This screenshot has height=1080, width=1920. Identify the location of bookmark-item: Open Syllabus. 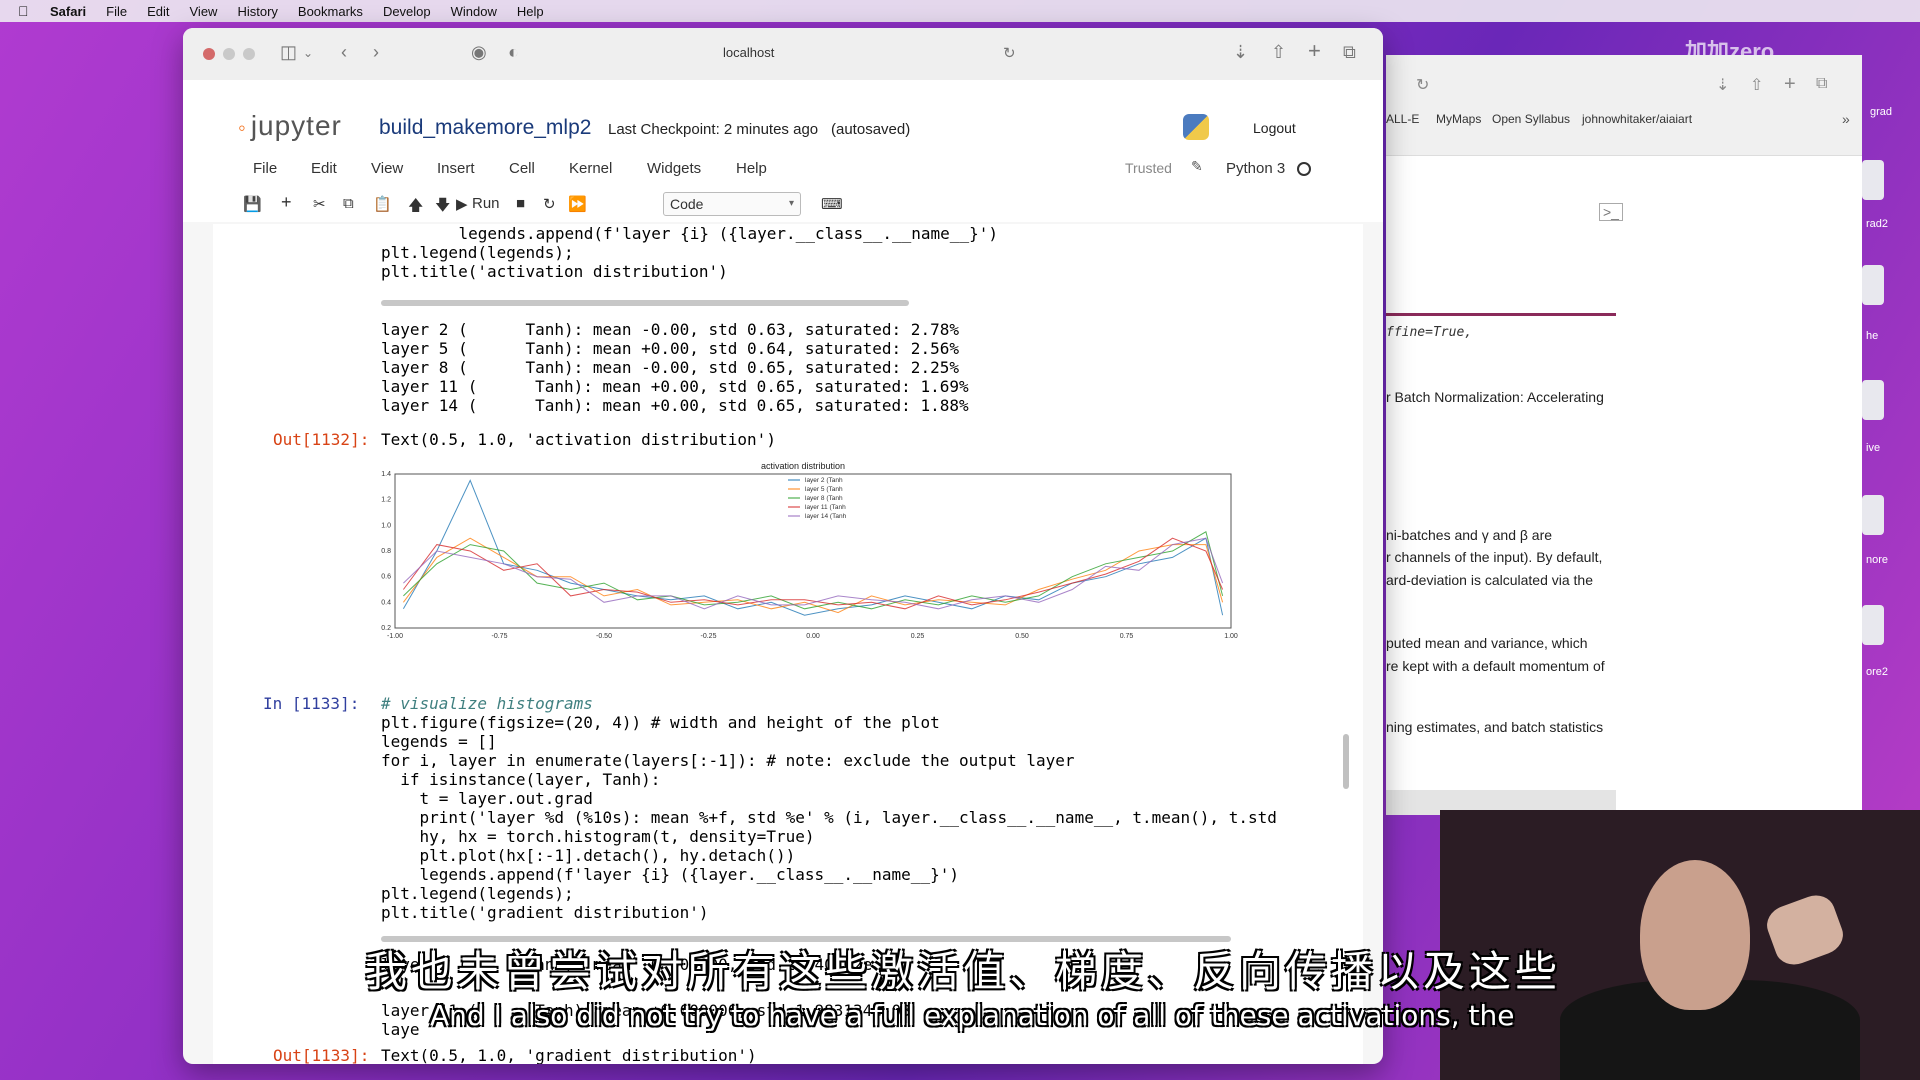
(1531, 119).